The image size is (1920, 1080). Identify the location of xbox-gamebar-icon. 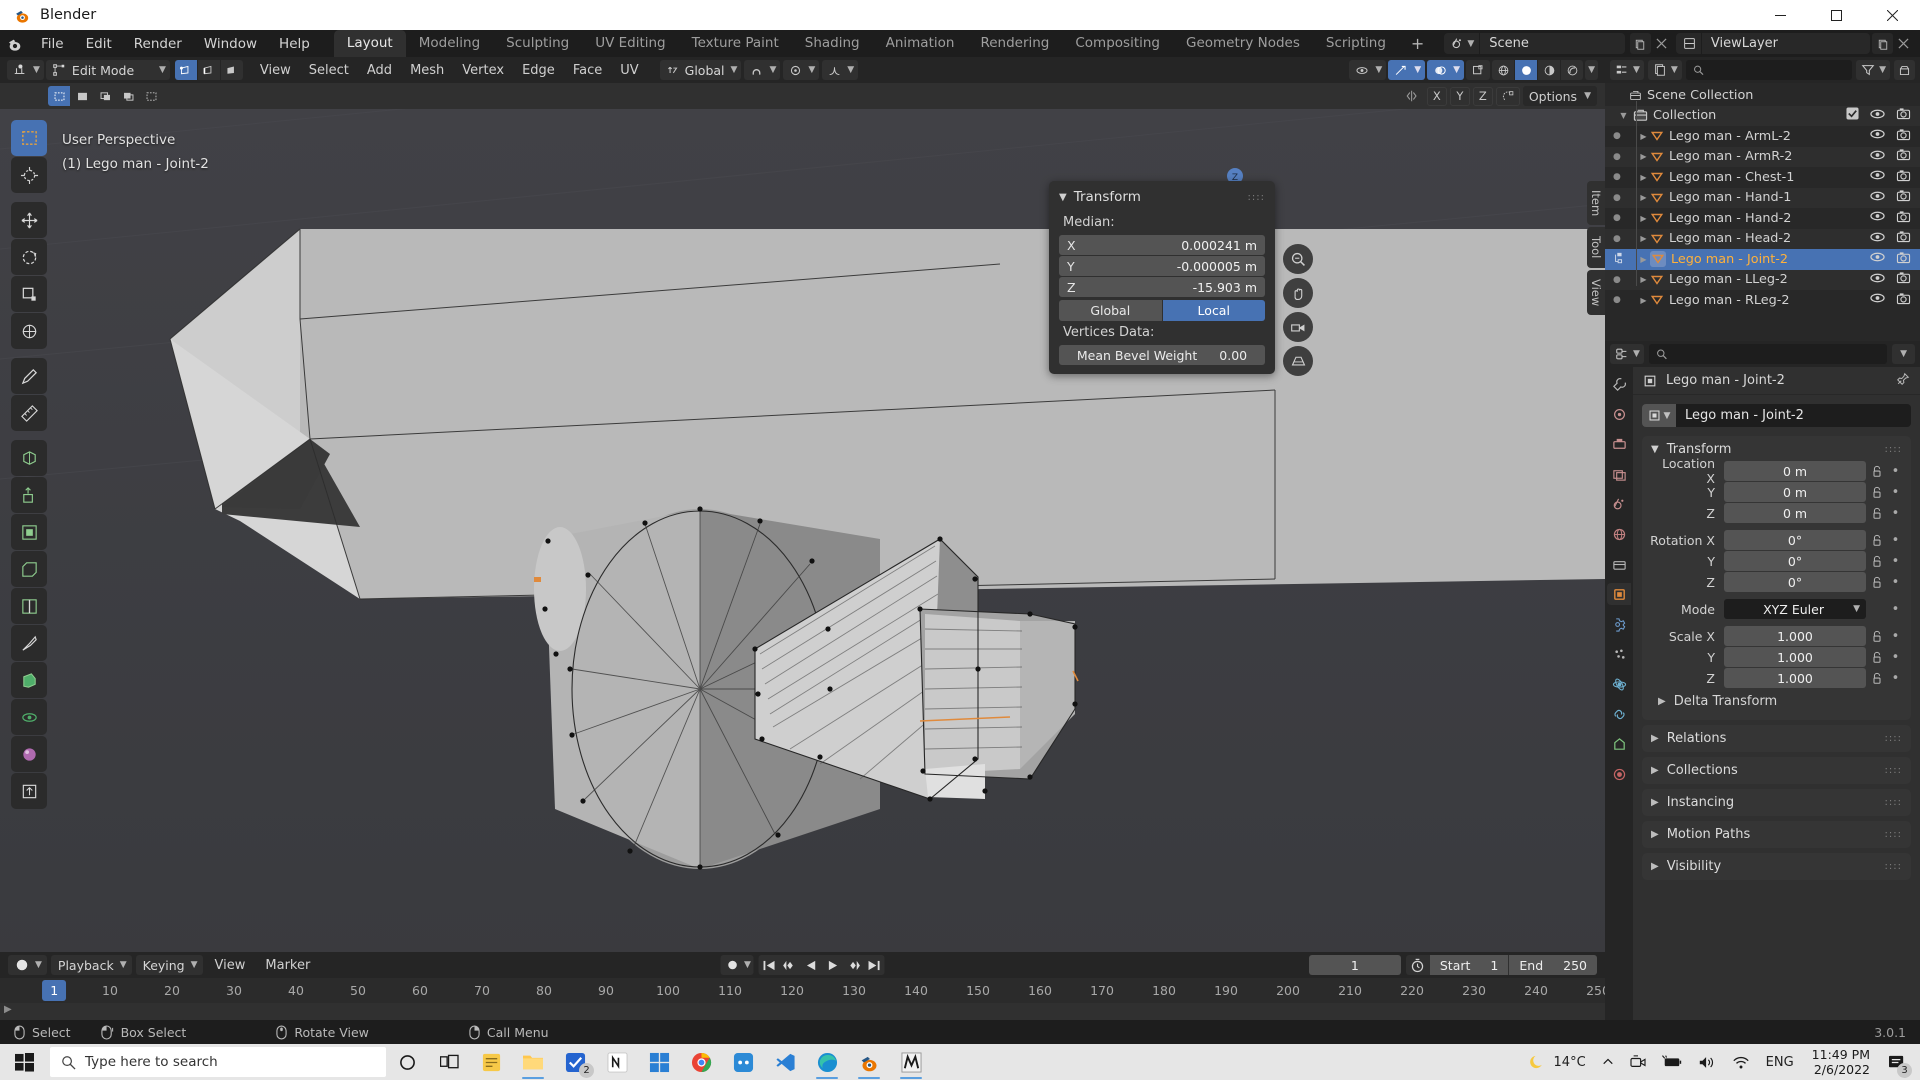
(743, 1062).